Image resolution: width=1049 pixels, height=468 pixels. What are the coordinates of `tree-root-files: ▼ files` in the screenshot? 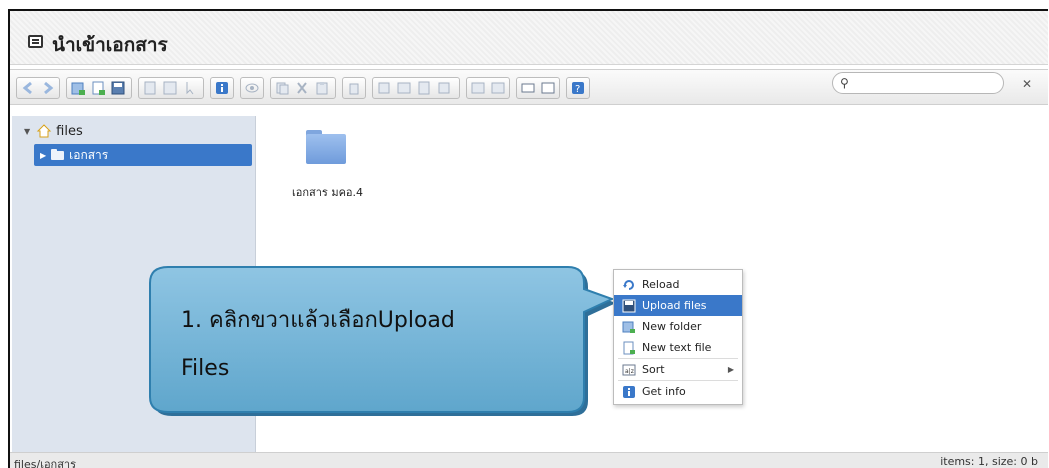 It's located at (53, 131).